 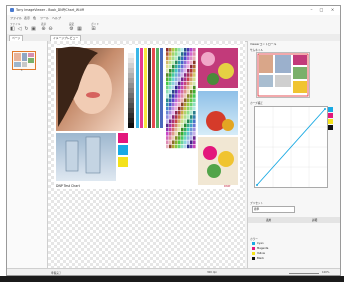 I want to click on chart-corner-mark: DNP, so click(x=227, y=186).